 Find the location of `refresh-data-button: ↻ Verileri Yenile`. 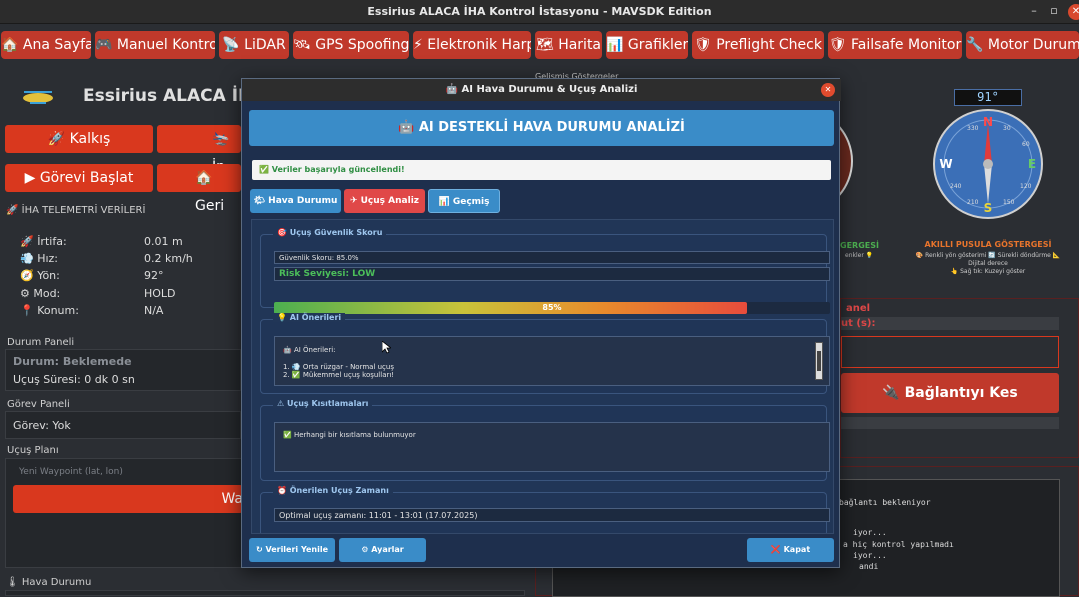

refresh-data-button: ↻ Verileri Yenile is located at coordinates (292, 550).